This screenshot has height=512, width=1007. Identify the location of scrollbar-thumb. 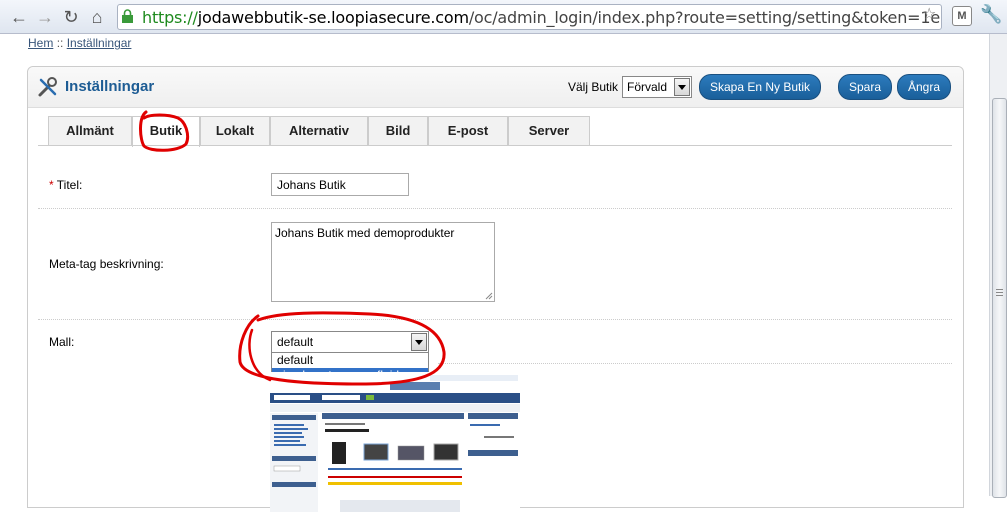
(999, 298).